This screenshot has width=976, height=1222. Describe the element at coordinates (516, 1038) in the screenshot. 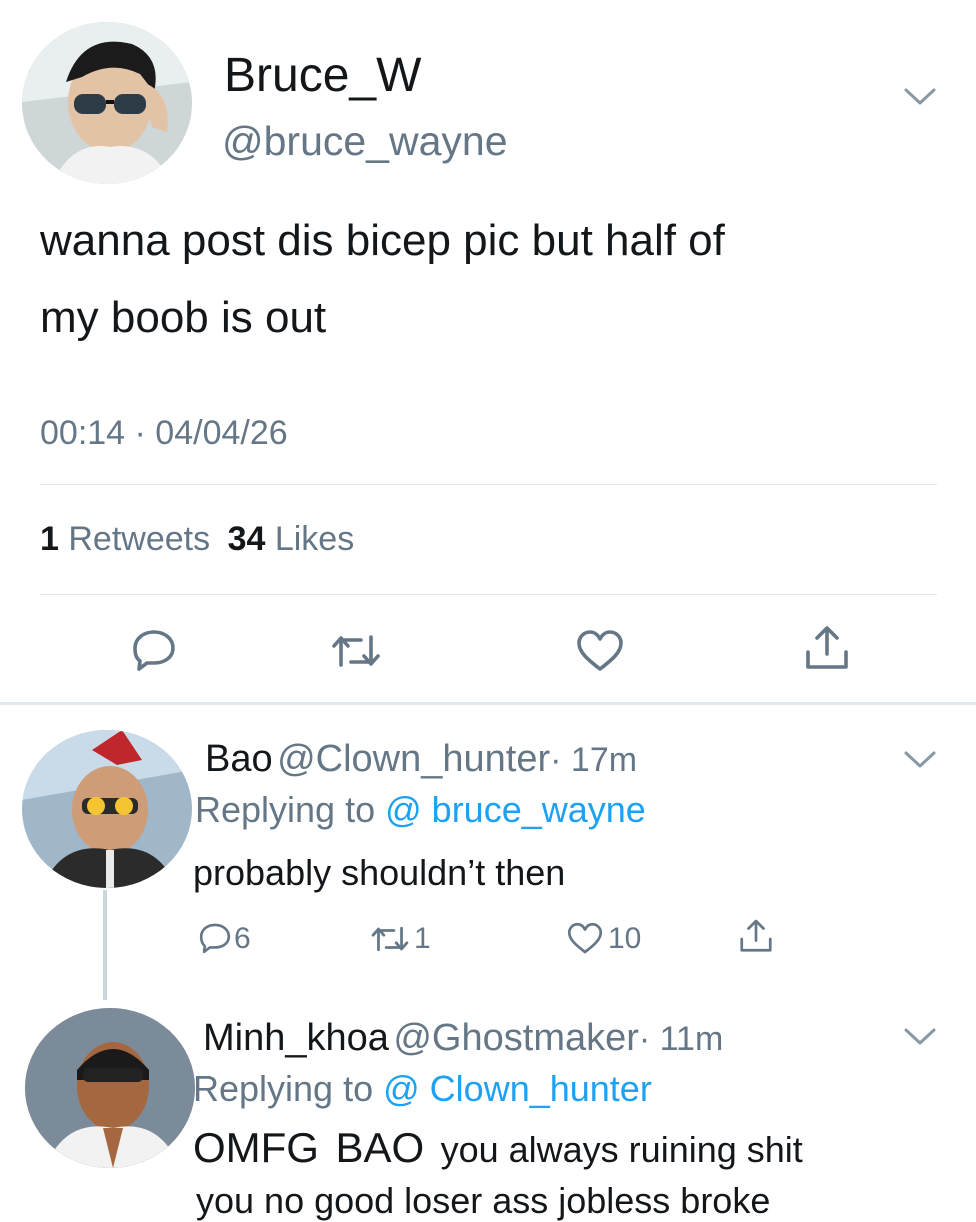

I see `reply-handle: @Ghostmaker` at that location.